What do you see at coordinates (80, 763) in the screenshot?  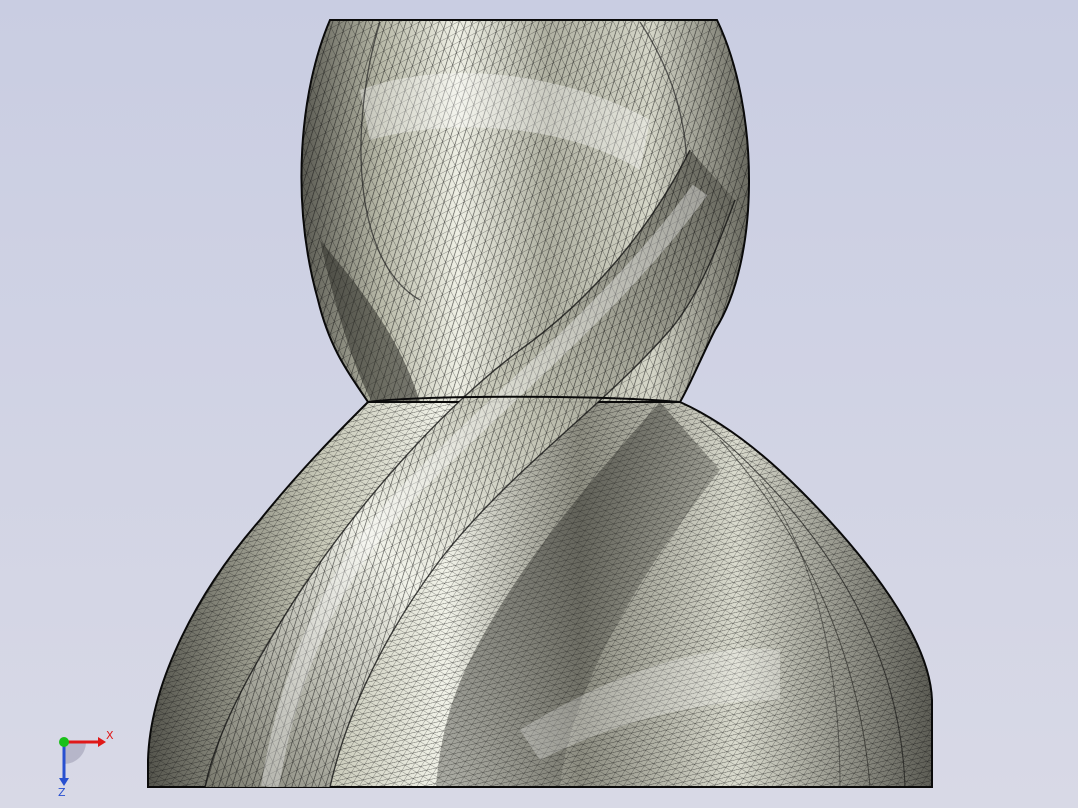 I see `orientation-triad: X Z` at bounding box center [80, 763].